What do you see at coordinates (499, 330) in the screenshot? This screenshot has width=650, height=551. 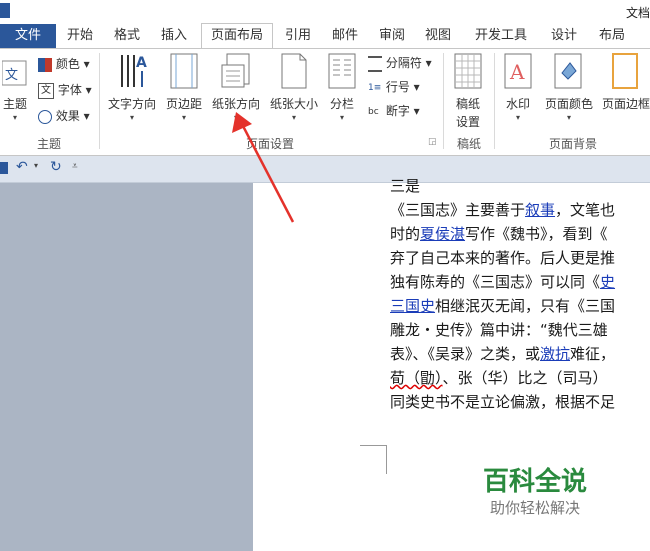 I see `text-run: 雕龙・史传》篇中讲：“魏代三雄` at bounding box center [499, 330].